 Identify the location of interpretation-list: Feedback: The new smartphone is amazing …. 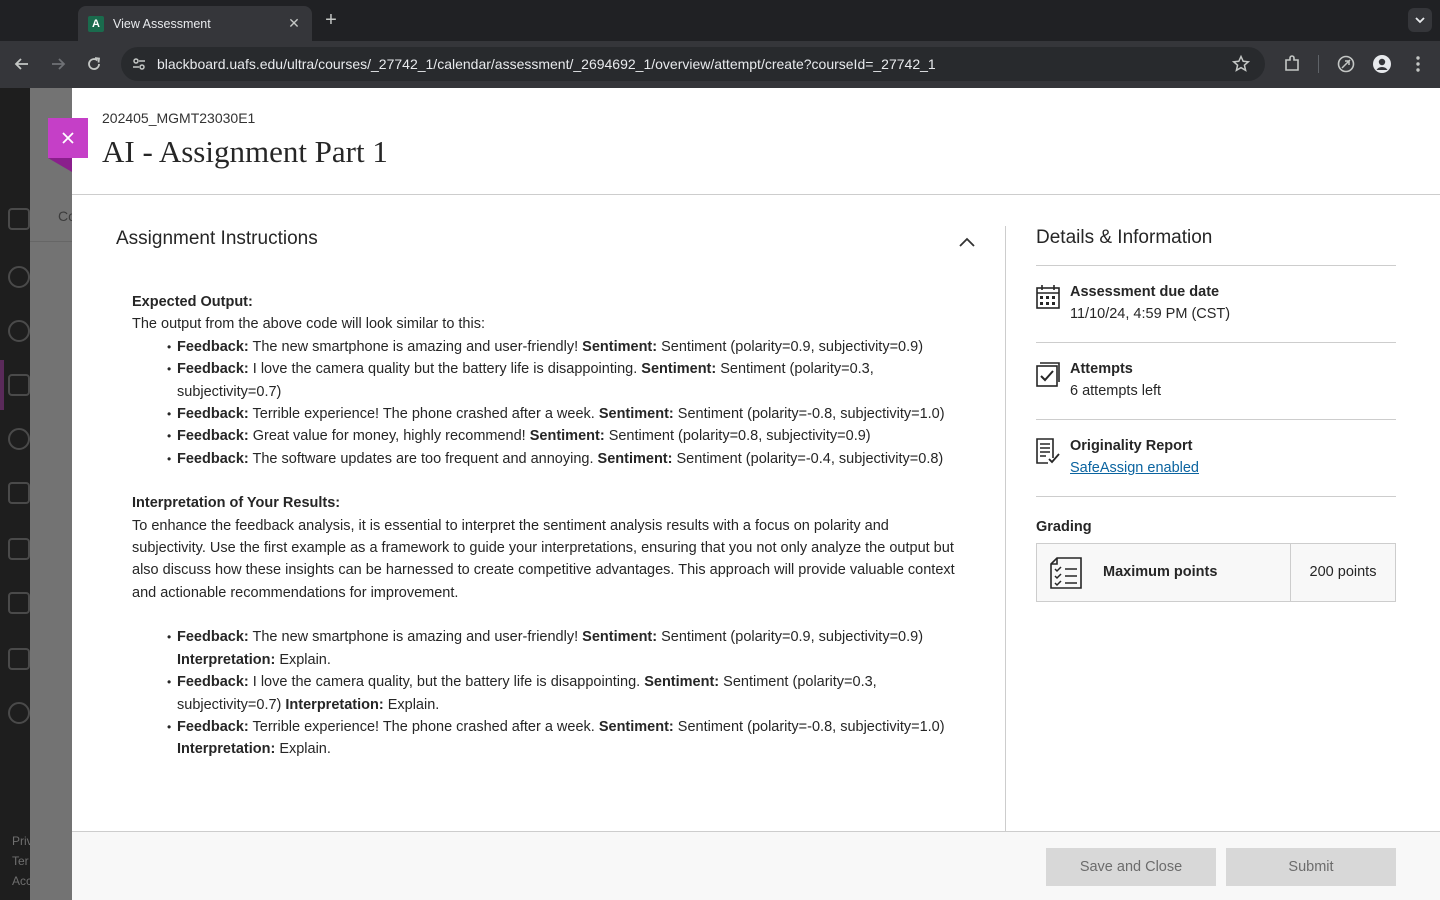
(562, 693).